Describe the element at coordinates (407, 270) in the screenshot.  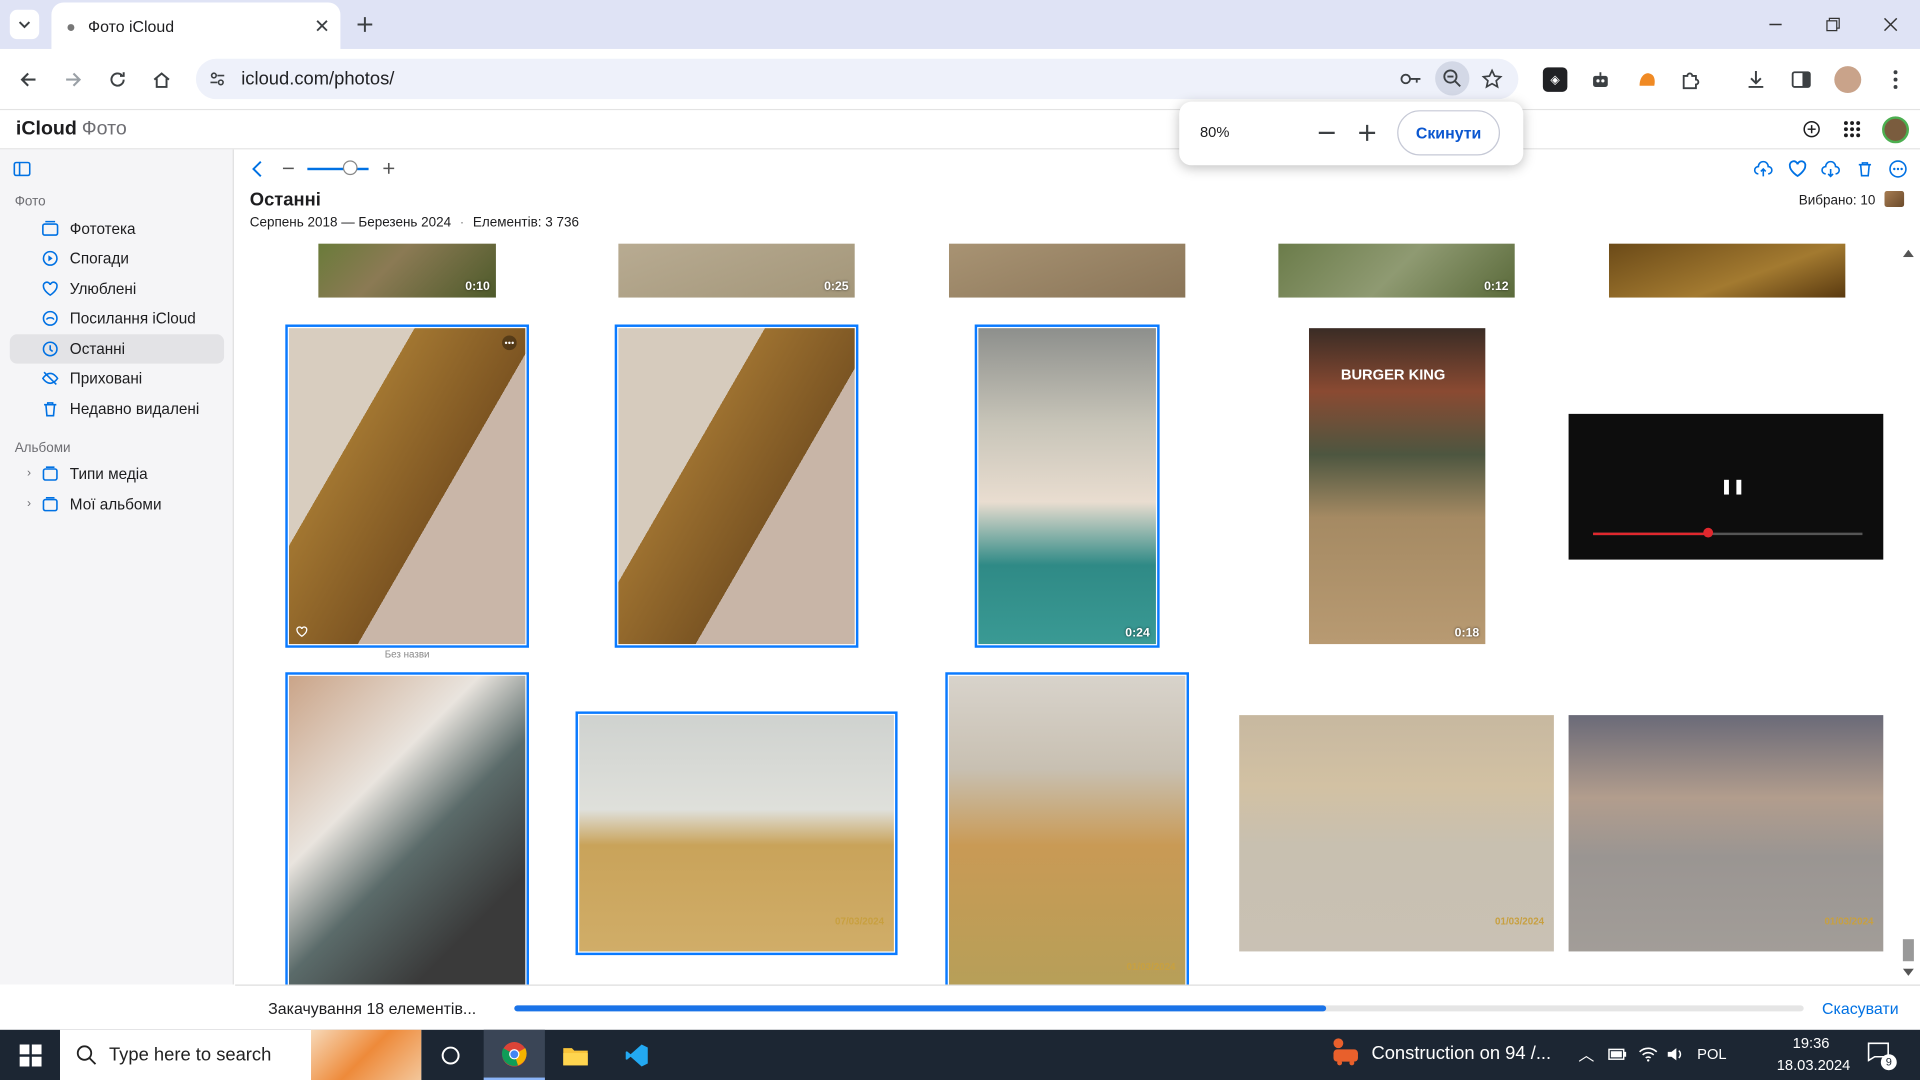
I see `photo-thumbnail: 0:10` at that location.